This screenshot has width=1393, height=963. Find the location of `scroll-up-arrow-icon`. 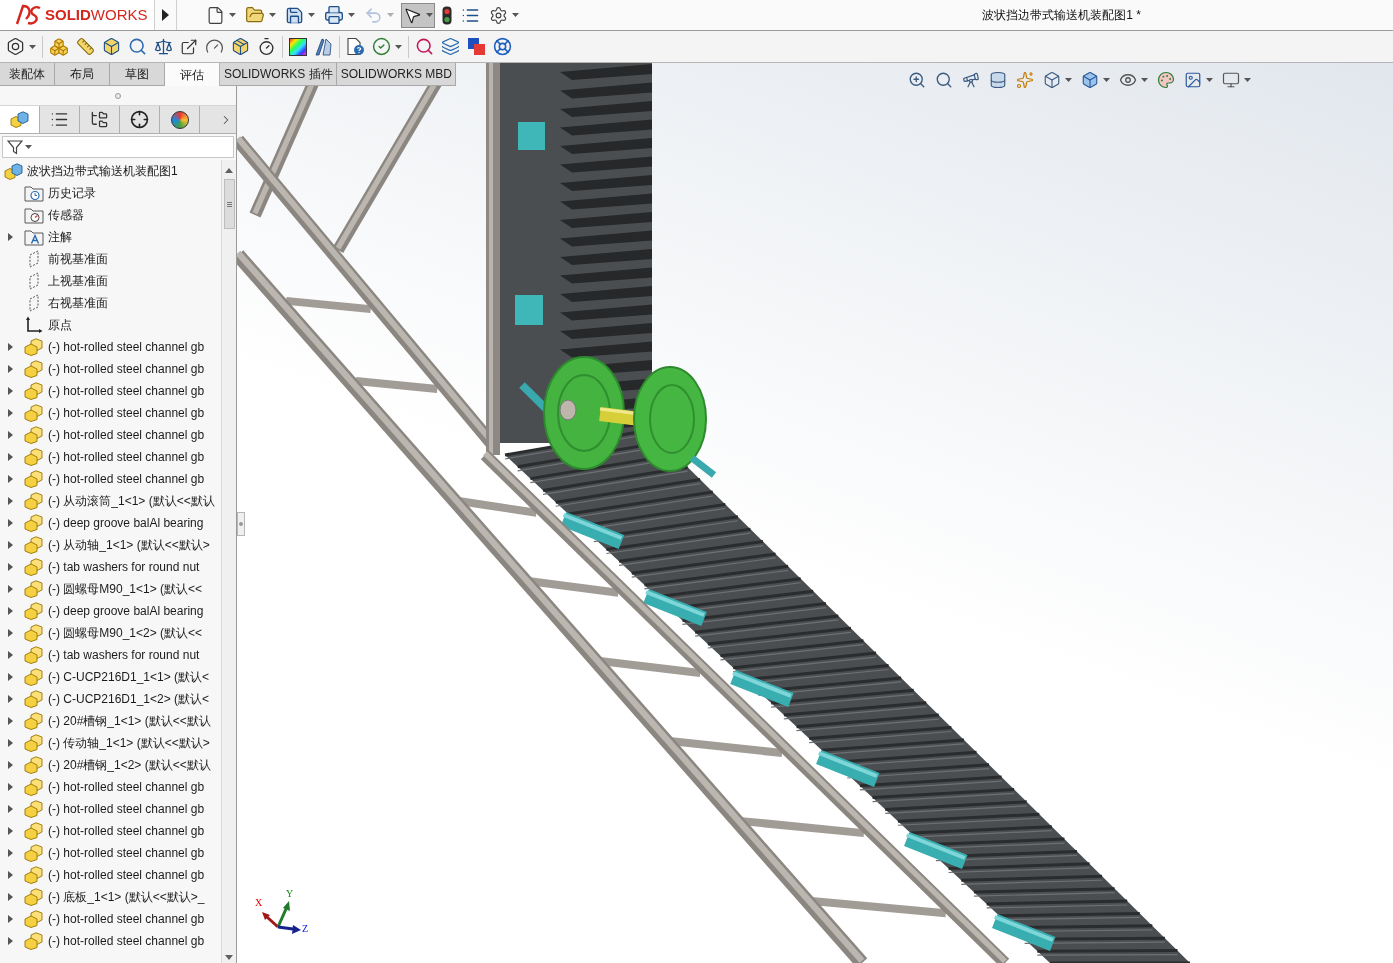

scroll-up-arrow-icon is located at coordinates (229, 170).